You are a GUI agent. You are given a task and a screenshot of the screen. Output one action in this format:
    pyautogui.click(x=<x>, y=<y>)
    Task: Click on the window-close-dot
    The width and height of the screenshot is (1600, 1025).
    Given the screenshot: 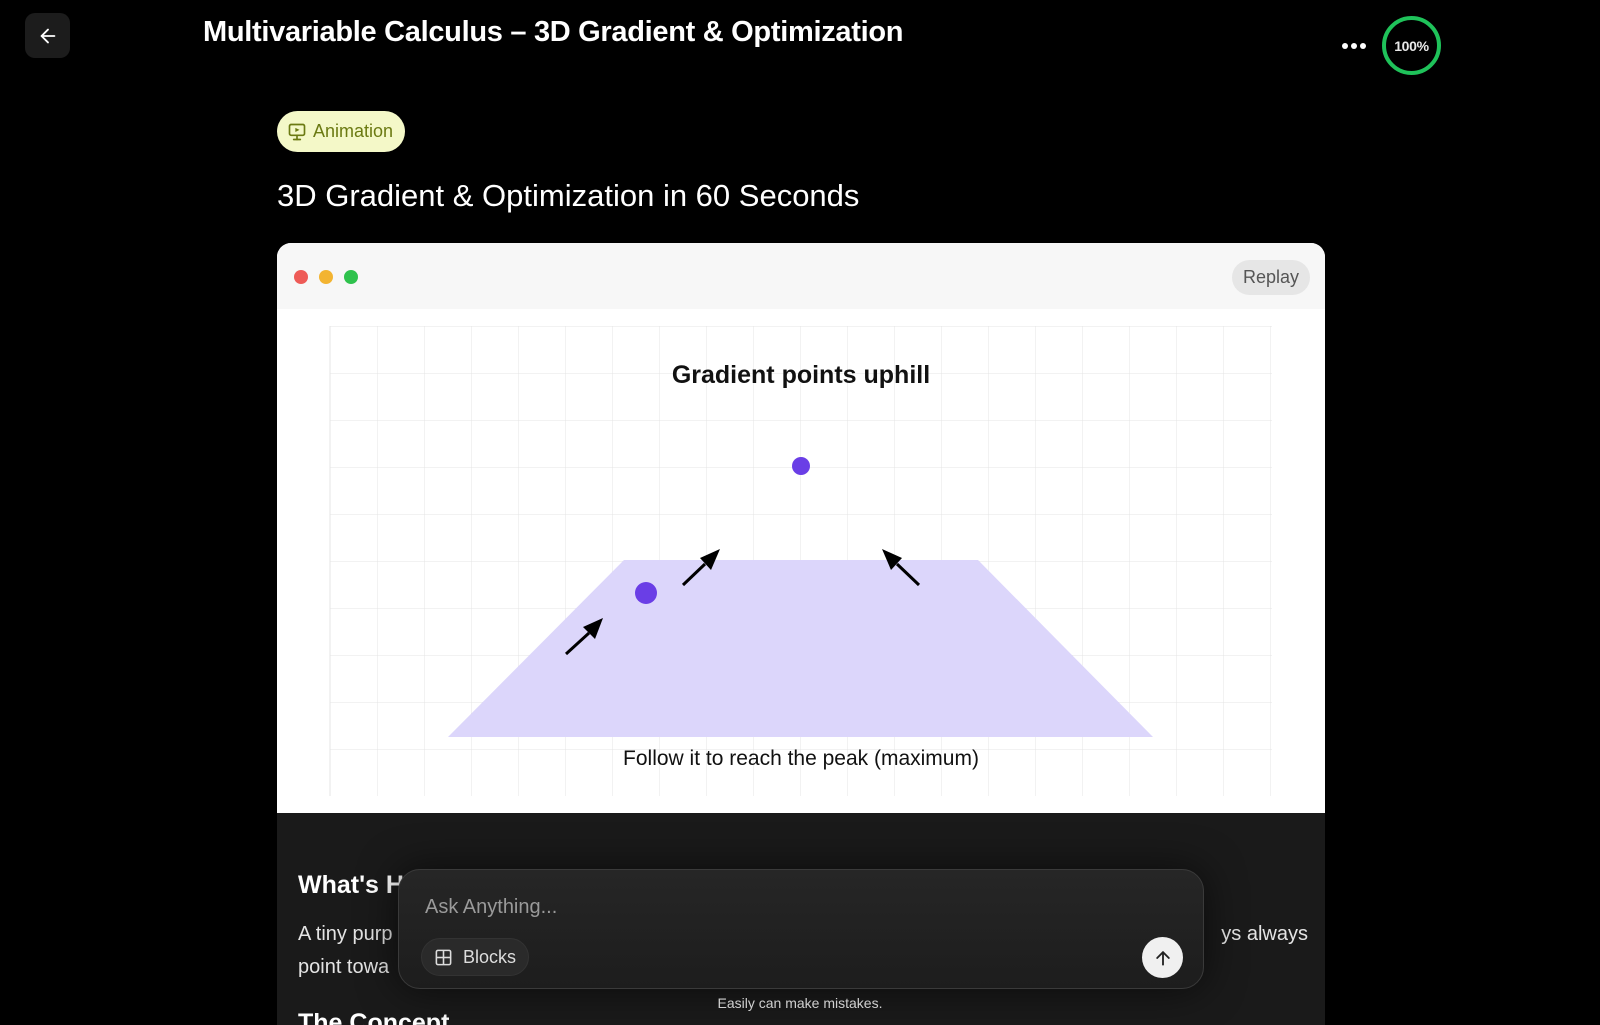 What is the action you would take?
    pyautogui.click(x=301, y=277)
    